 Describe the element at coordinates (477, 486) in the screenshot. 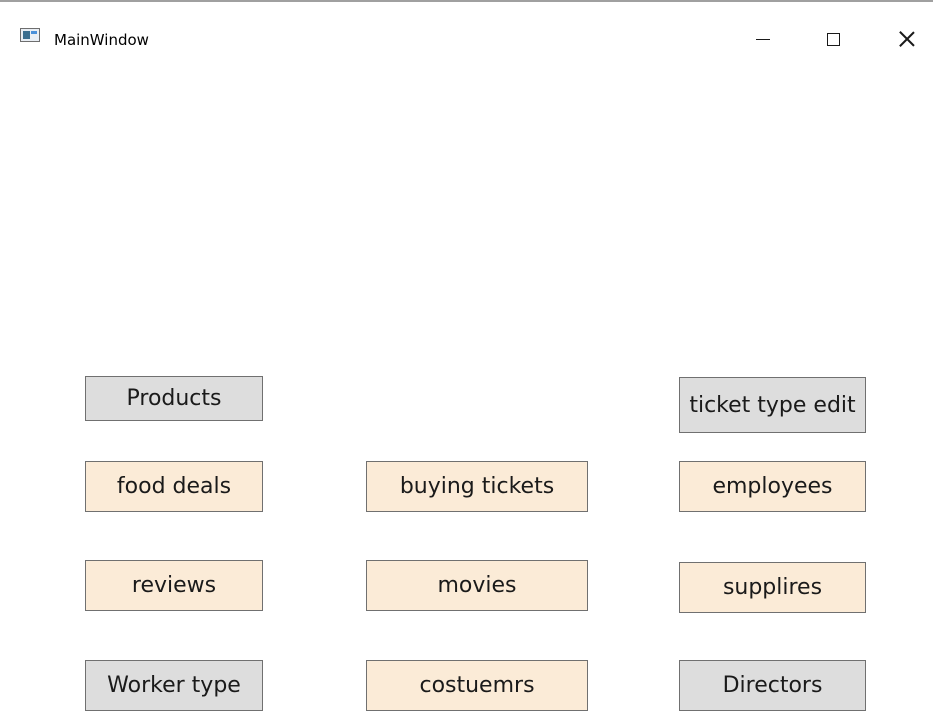

I see `buying-tickets-button: buying tickets` at that location.